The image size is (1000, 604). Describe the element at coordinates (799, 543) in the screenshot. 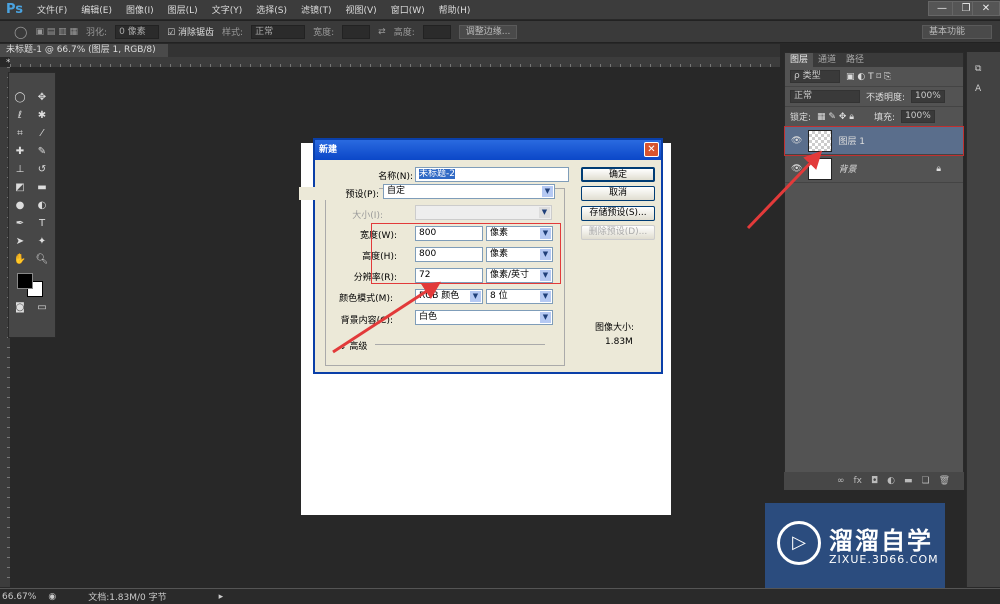

I see `play-logo-icon: ▷` at that location.